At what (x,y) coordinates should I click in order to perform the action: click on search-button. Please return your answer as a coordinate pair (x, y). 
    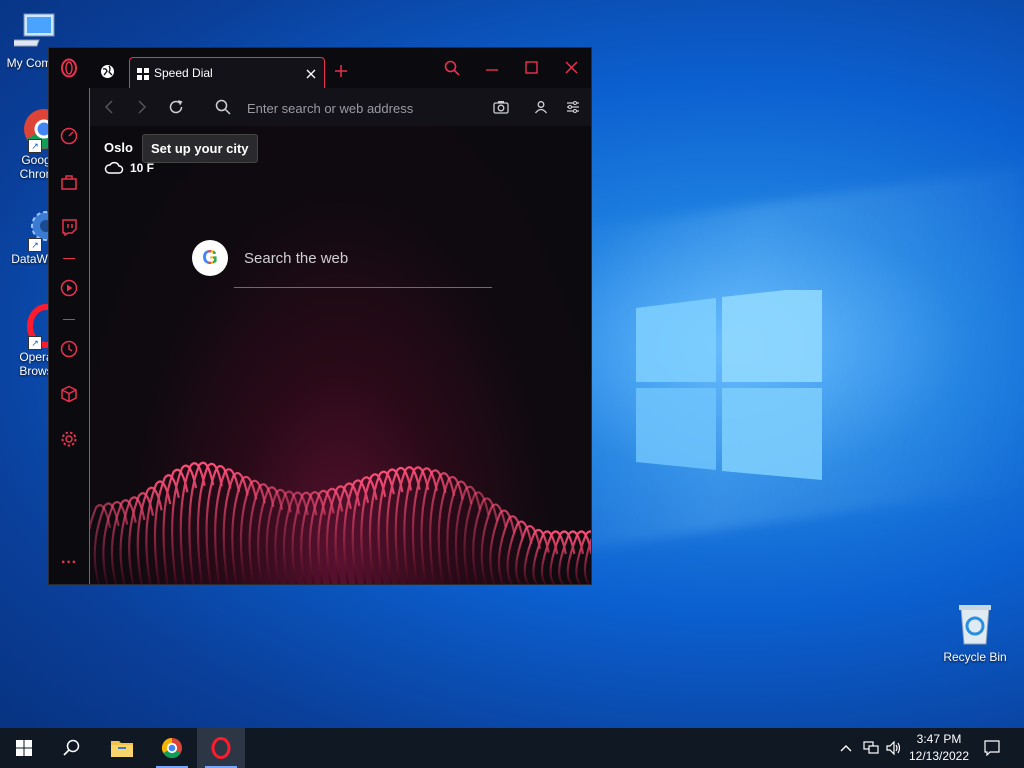
    Looking at the image, I should click on (72, 748).